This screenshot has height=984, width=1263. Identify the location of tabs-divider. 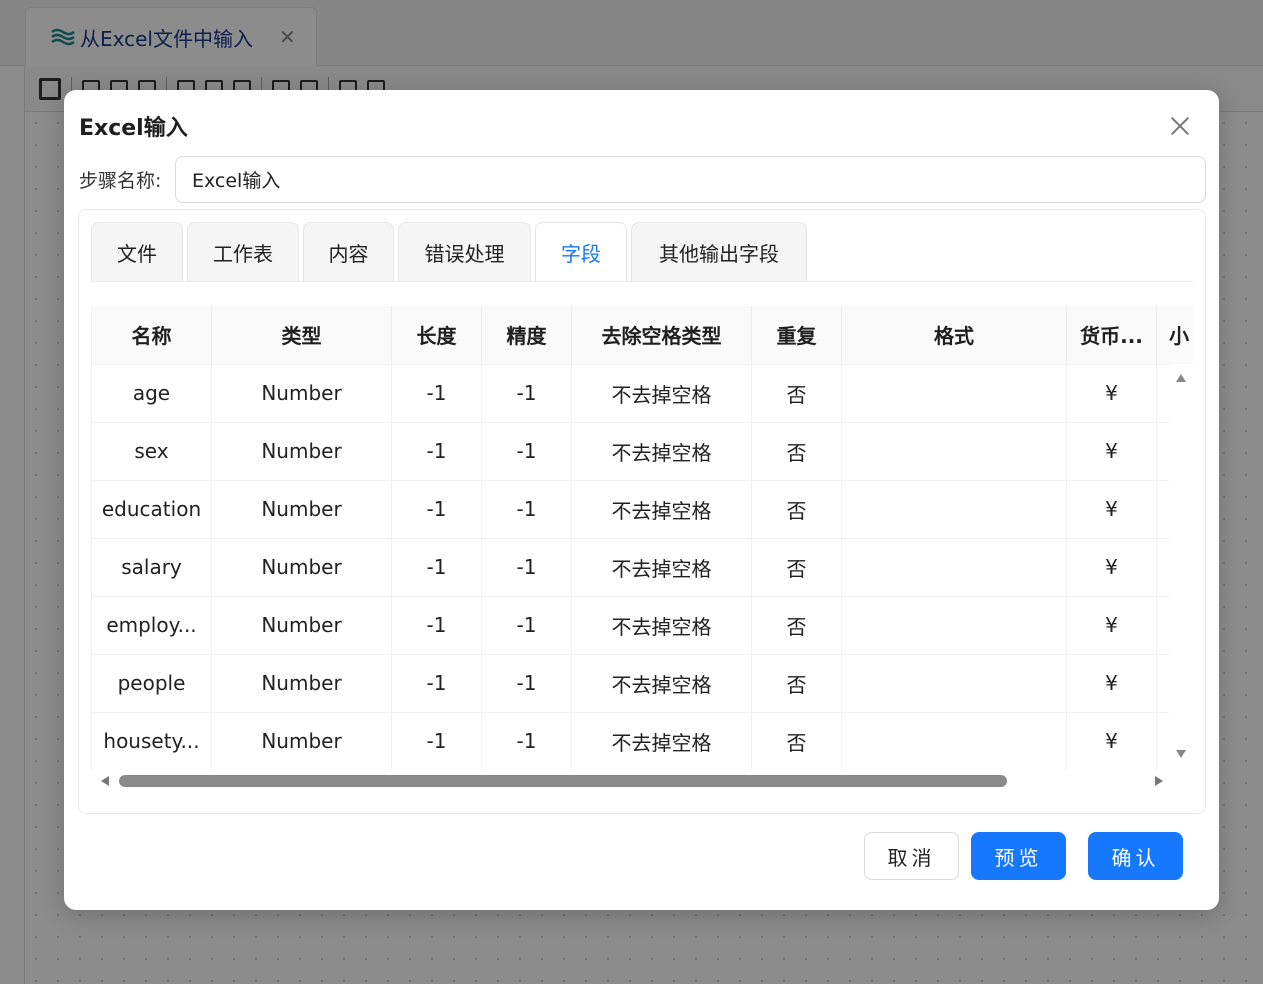
(642, 281).